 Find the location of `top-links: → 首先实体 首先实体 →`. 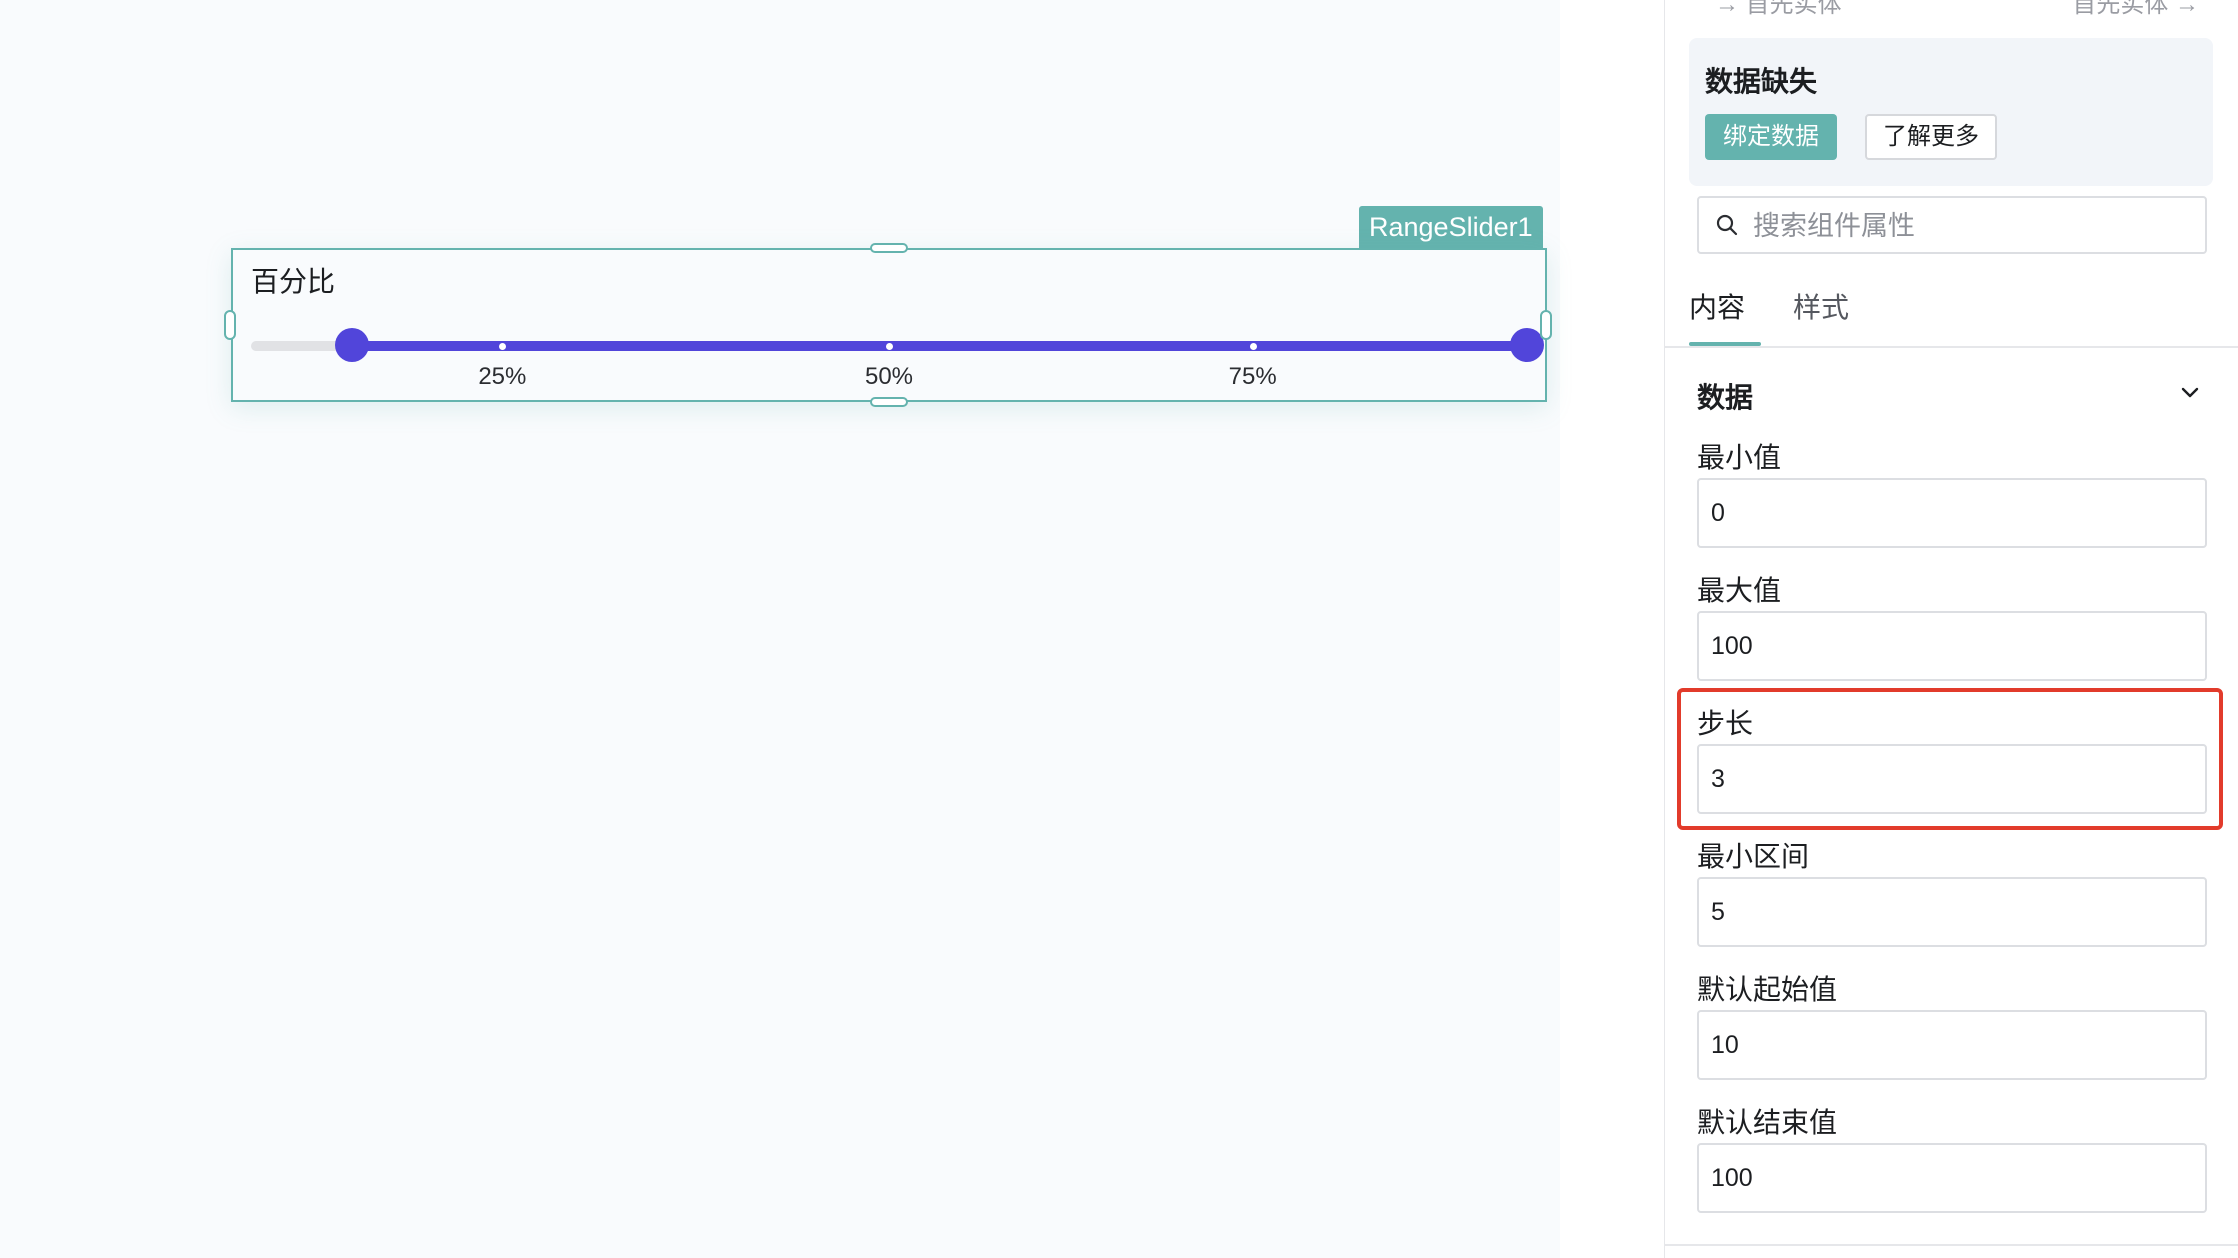

top-links: → 首先实体 首先实体 → is located at coordinates (1951, 9).